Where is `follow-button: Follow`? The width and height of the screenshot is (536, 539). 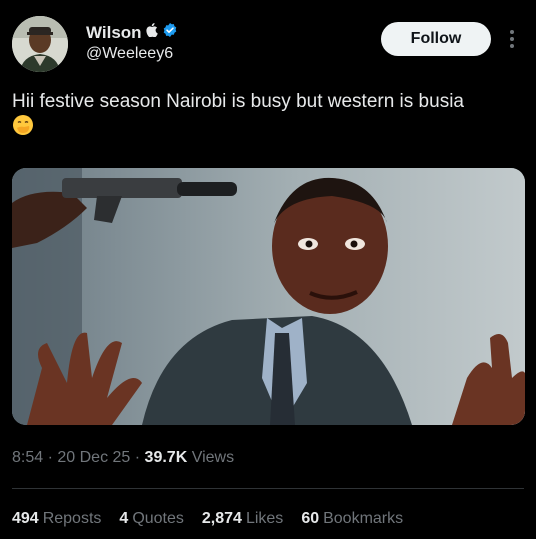
follow-button: Follow is located at coordinates (436, 39).